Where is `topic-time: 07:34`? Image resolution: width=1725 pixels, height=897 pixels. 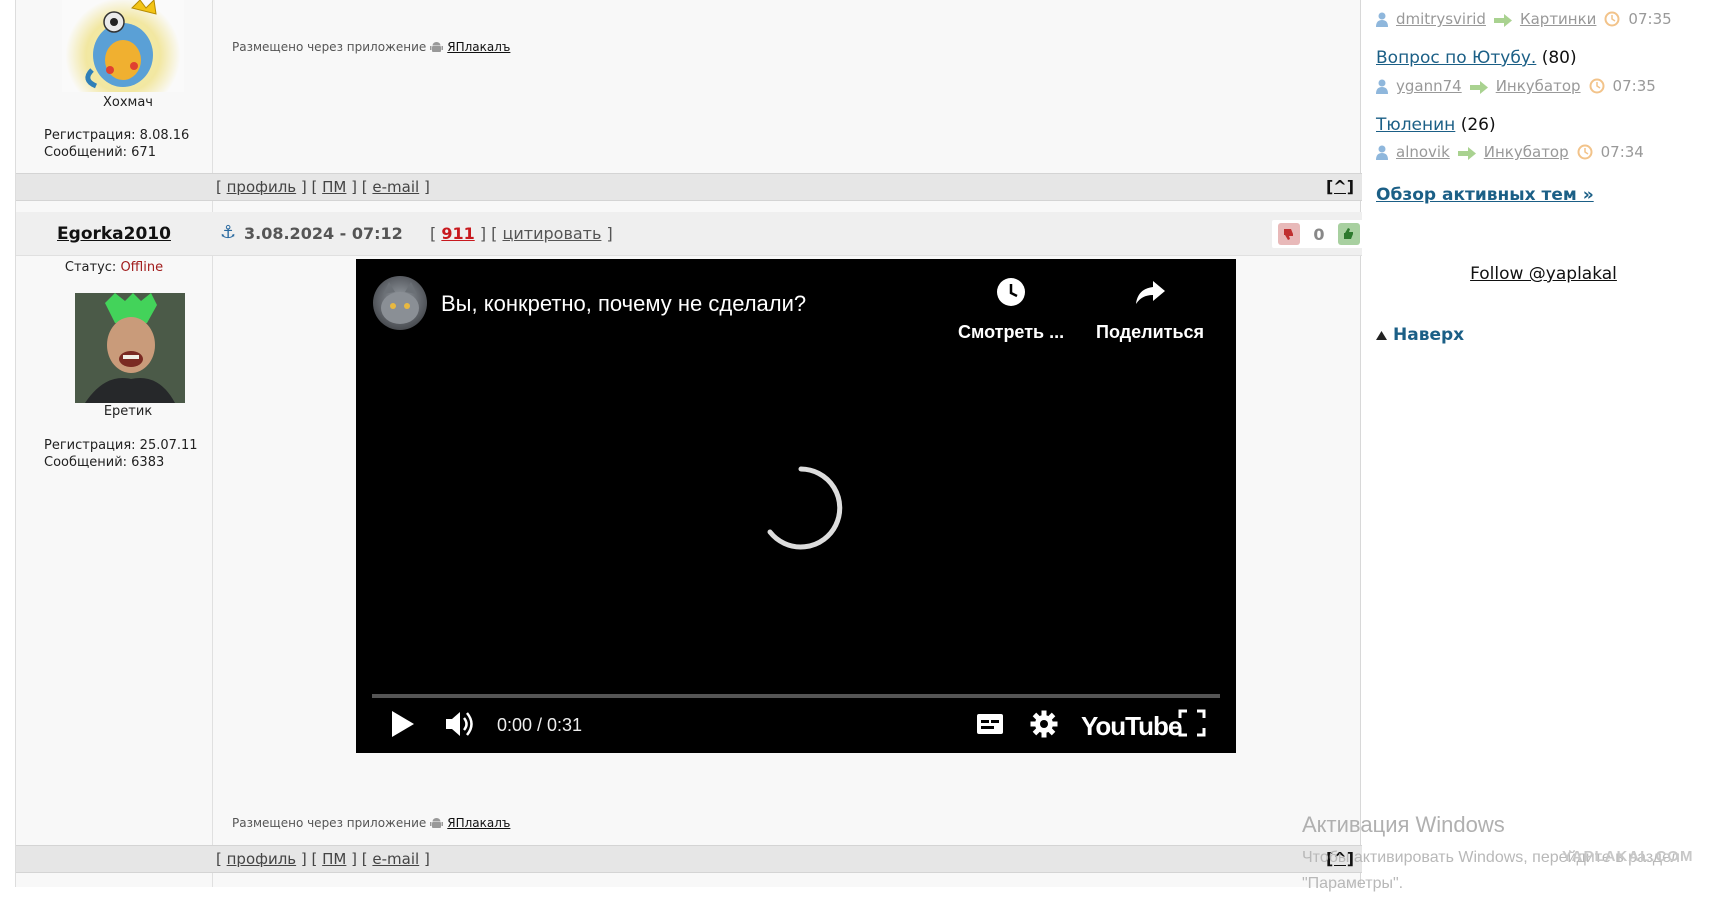 topic-time: 07:34 is located at coordinates (1622, 152).